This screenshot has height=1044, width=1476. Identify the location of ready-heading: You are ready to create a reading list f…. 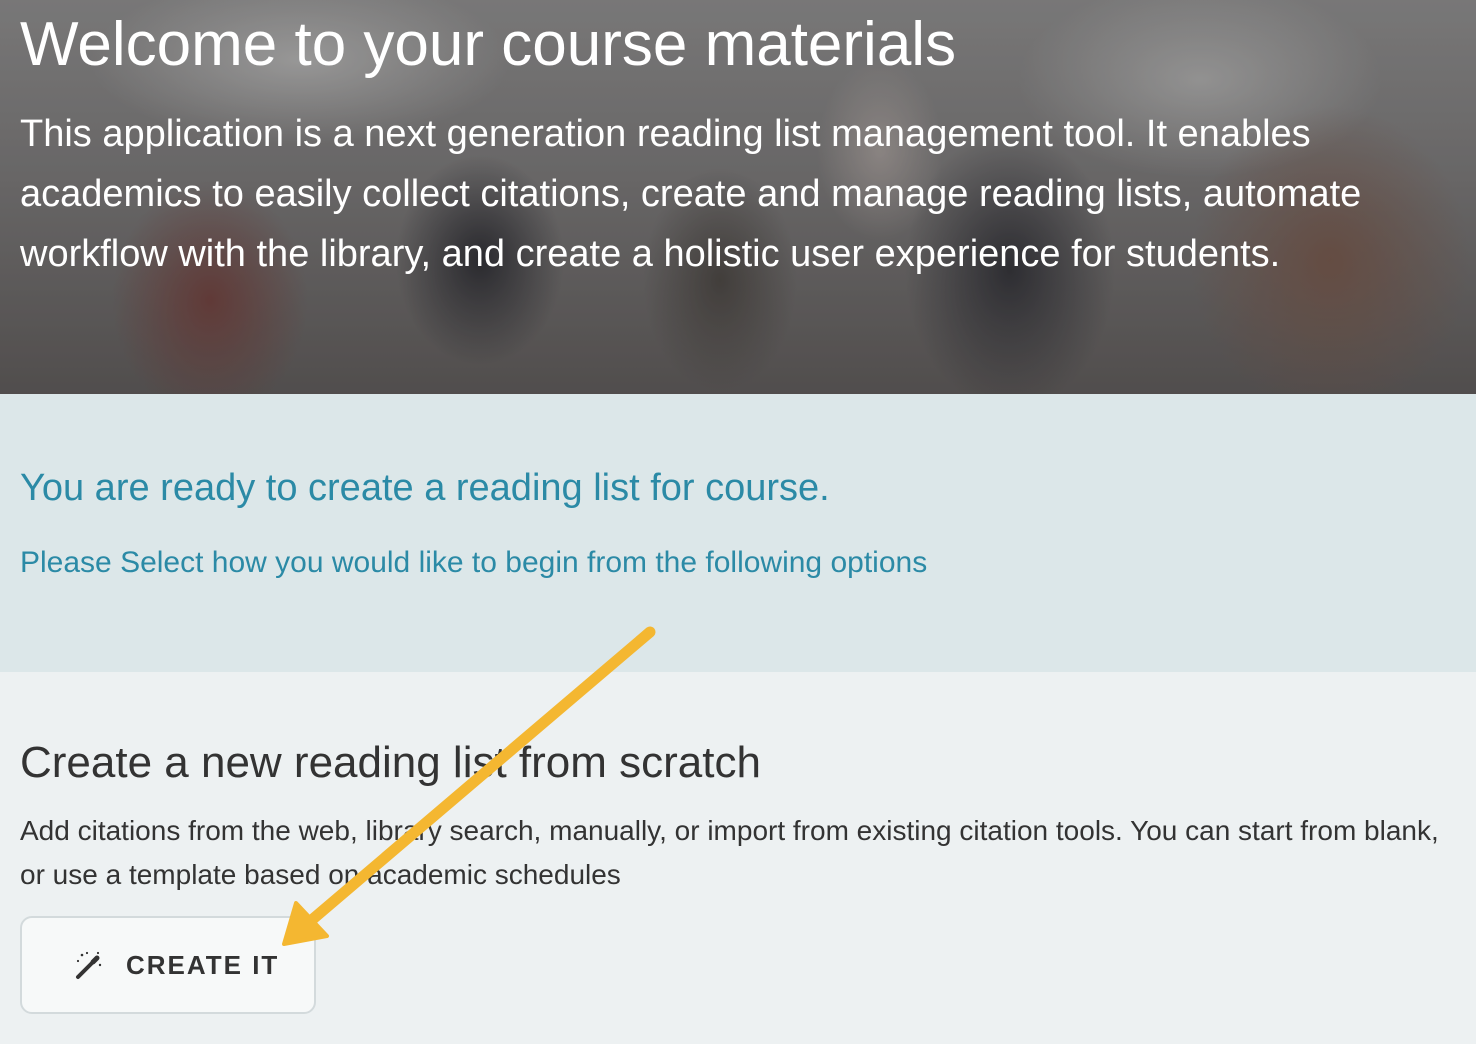
(425, 488).